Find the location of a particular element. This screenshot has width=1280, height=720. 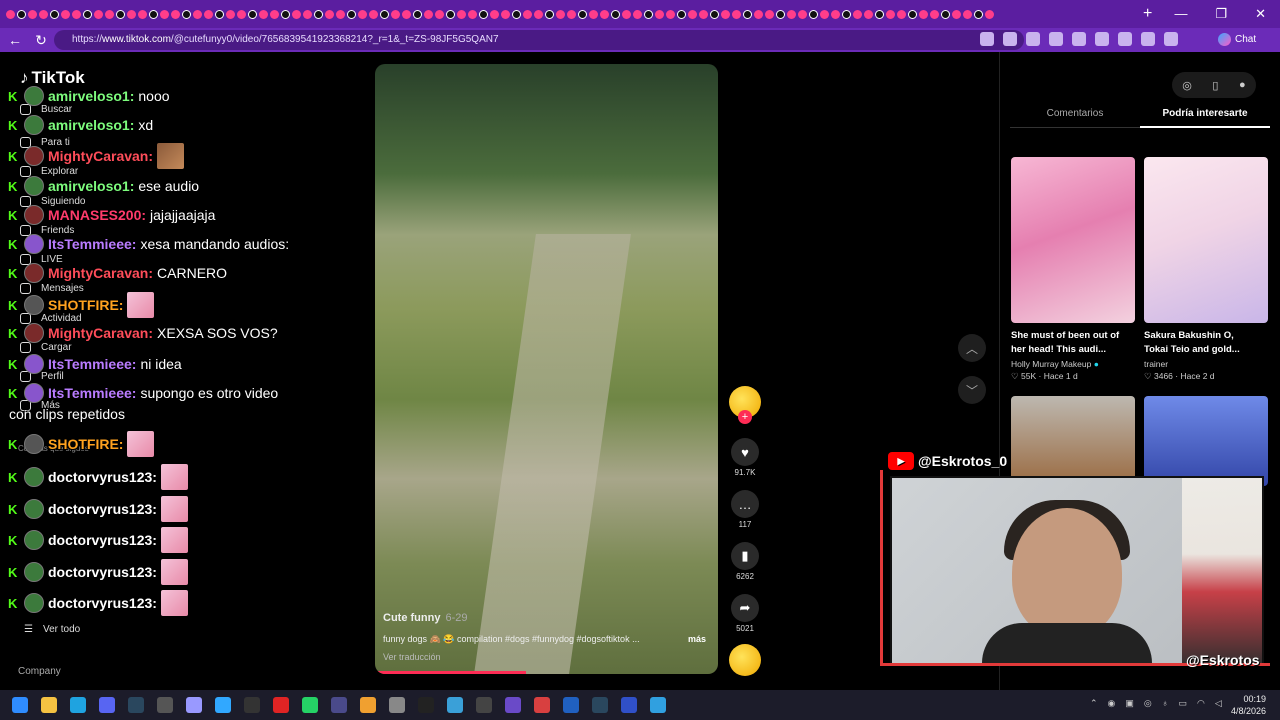

network-icon: ▭ is located at coordinates (1183, 703).